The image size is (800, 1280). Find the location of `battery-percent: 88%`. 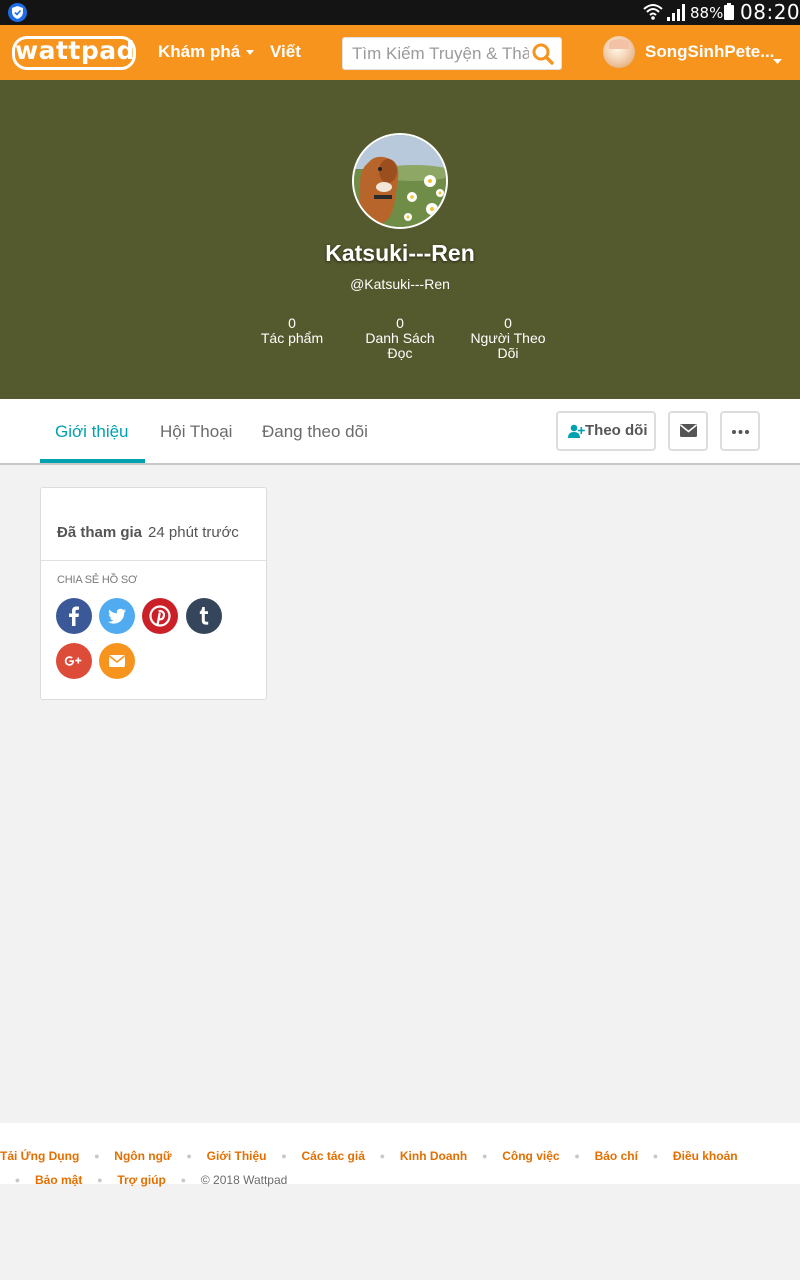

battery-percent: 88% is located at coordinates (707, 13).